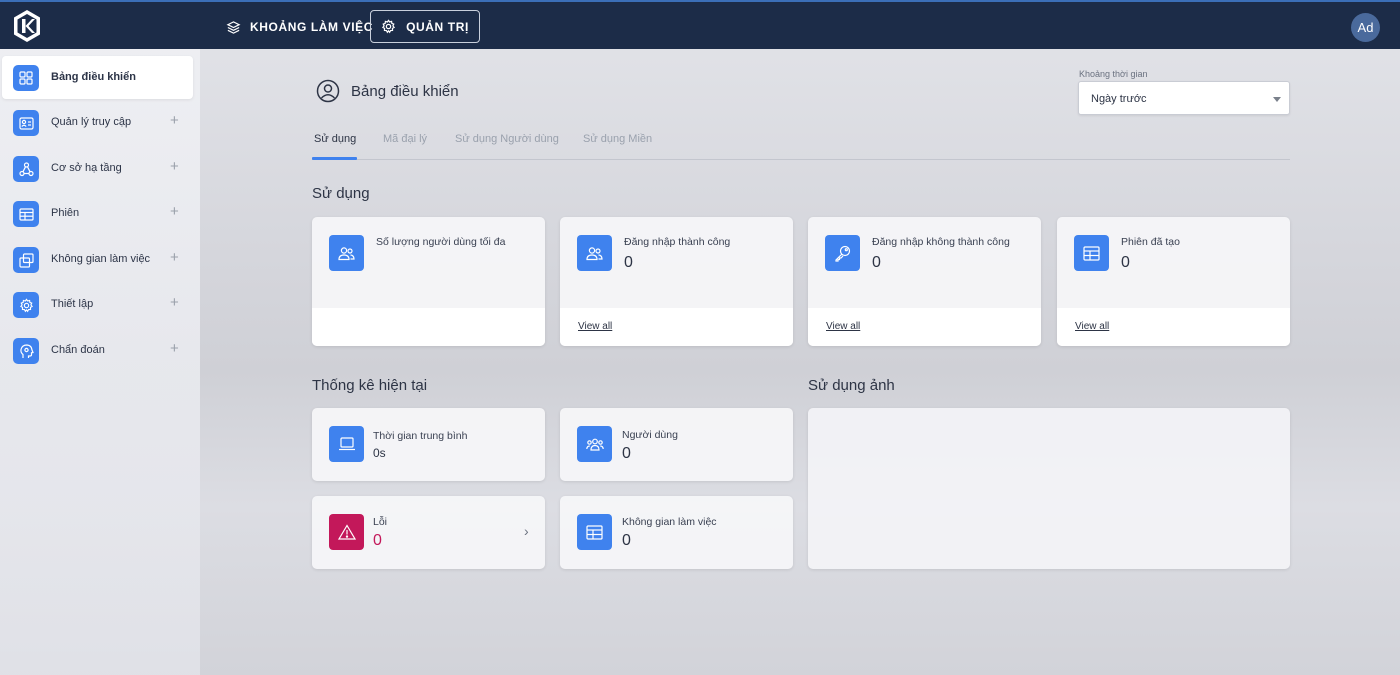 The image size is (1400, 675). Describe the element at coordinates (233, 27) in the screenshot. I see `layers-icon` at that location.